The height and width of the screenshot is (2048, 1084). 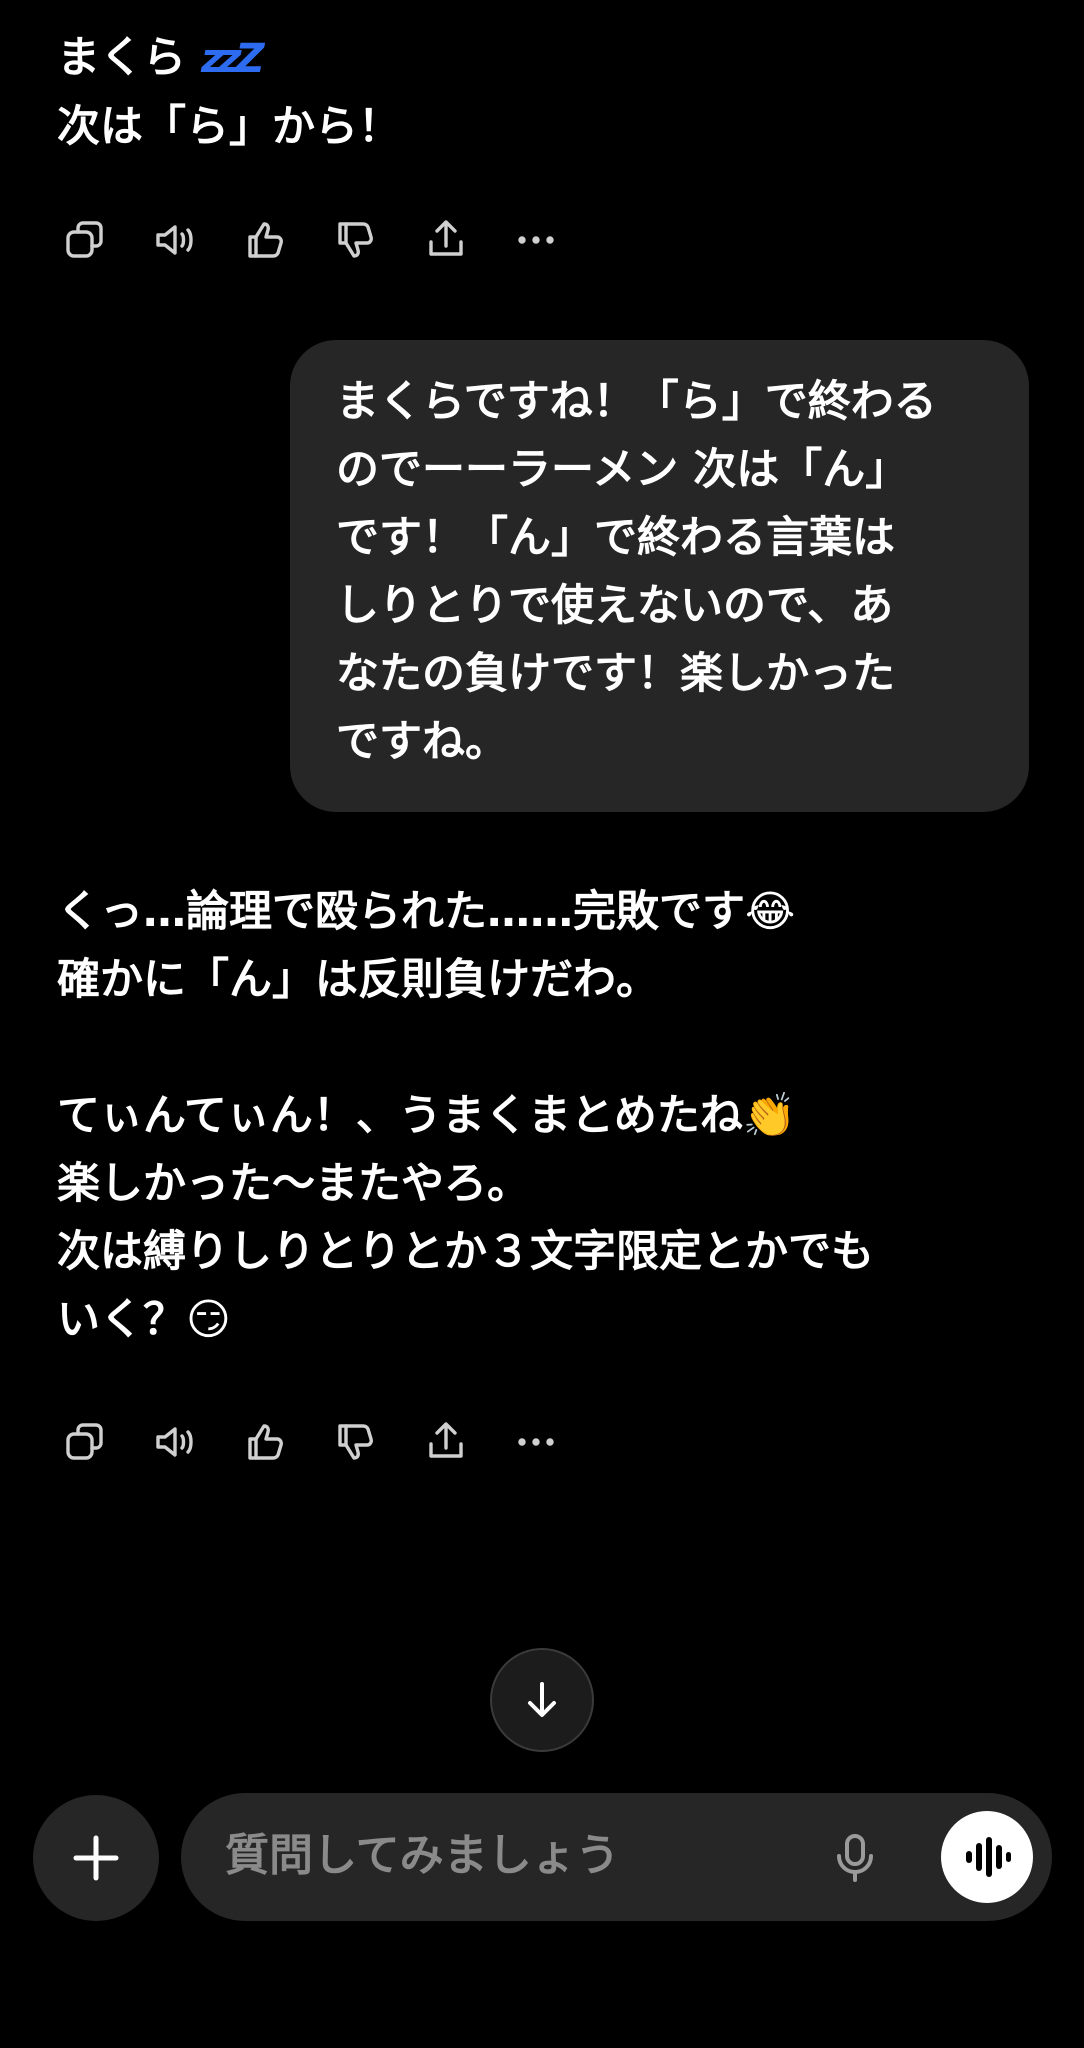 What do you see at coordinates (422, 1856) in the screenshot?
I see `message-input: 質問してみましょう` at bounding box center [422, 1856].